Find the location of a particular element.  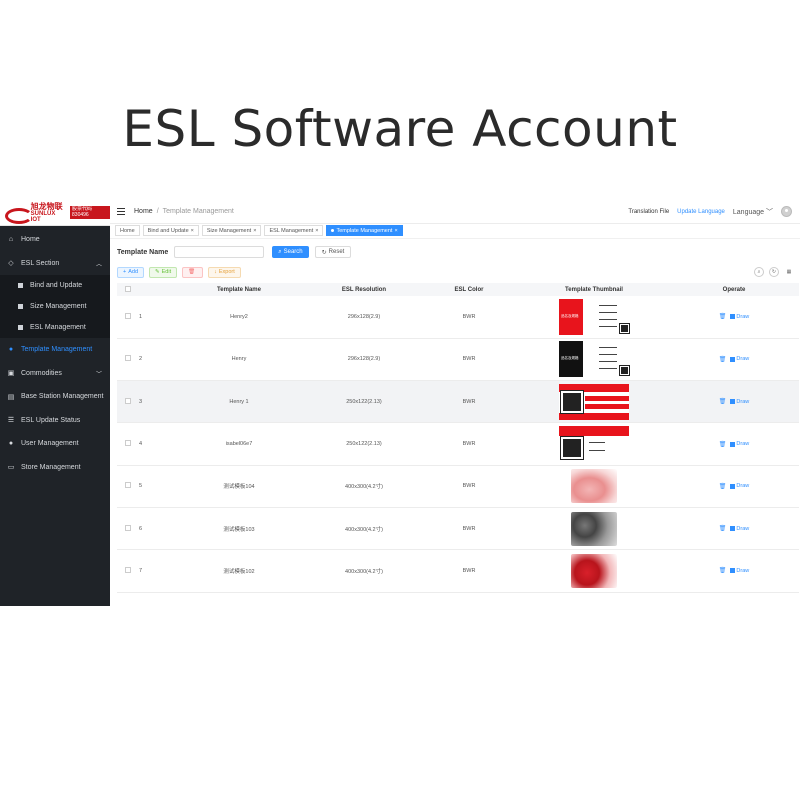

sidebar-item-base-station-management: ▤ Base Station Management is located at coordinates (55, 397).